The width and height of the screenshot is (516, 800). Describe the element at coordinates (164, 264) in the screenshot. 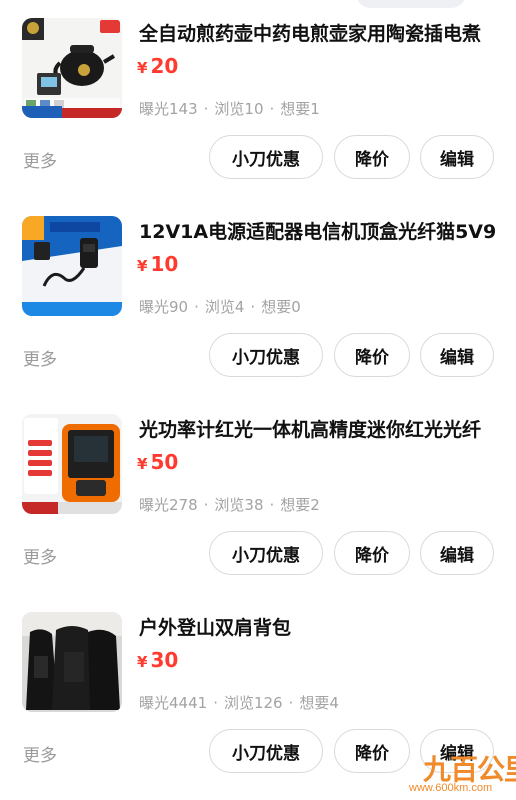

I see `price-amount: 10` at that location.